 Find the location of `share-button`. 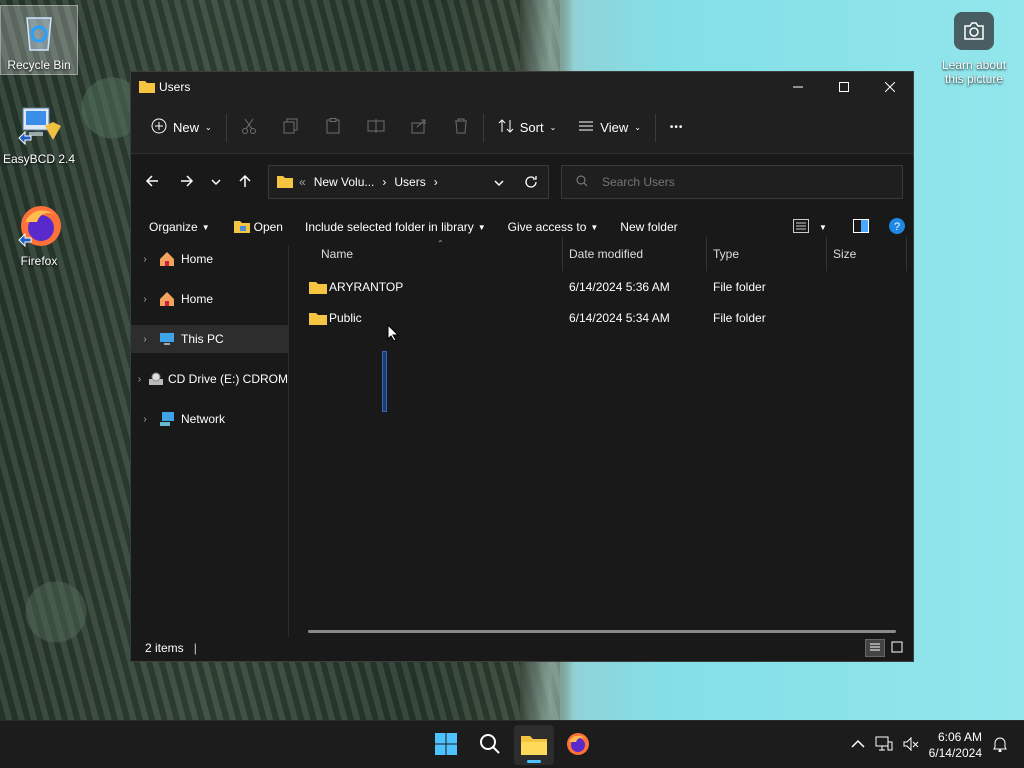

share-button is located at coordinates (419, 128).